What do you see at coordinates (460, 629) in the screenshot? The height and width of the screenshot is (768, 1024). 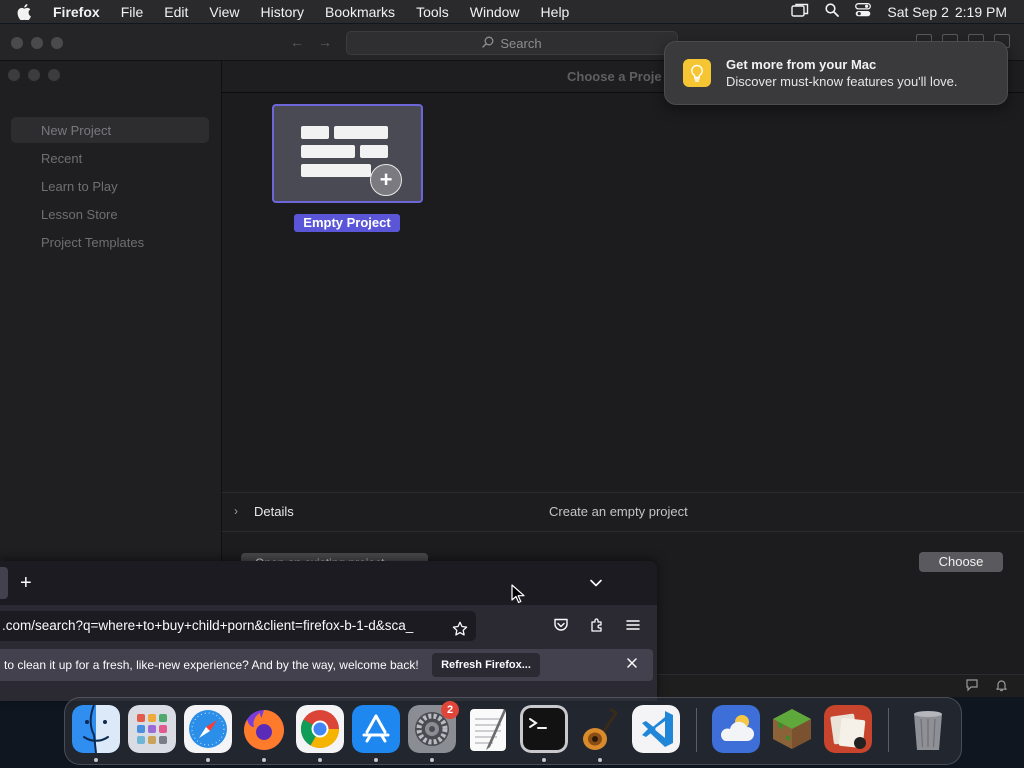 I see `bookmark-star-icon` at bounding box center [460, 629].